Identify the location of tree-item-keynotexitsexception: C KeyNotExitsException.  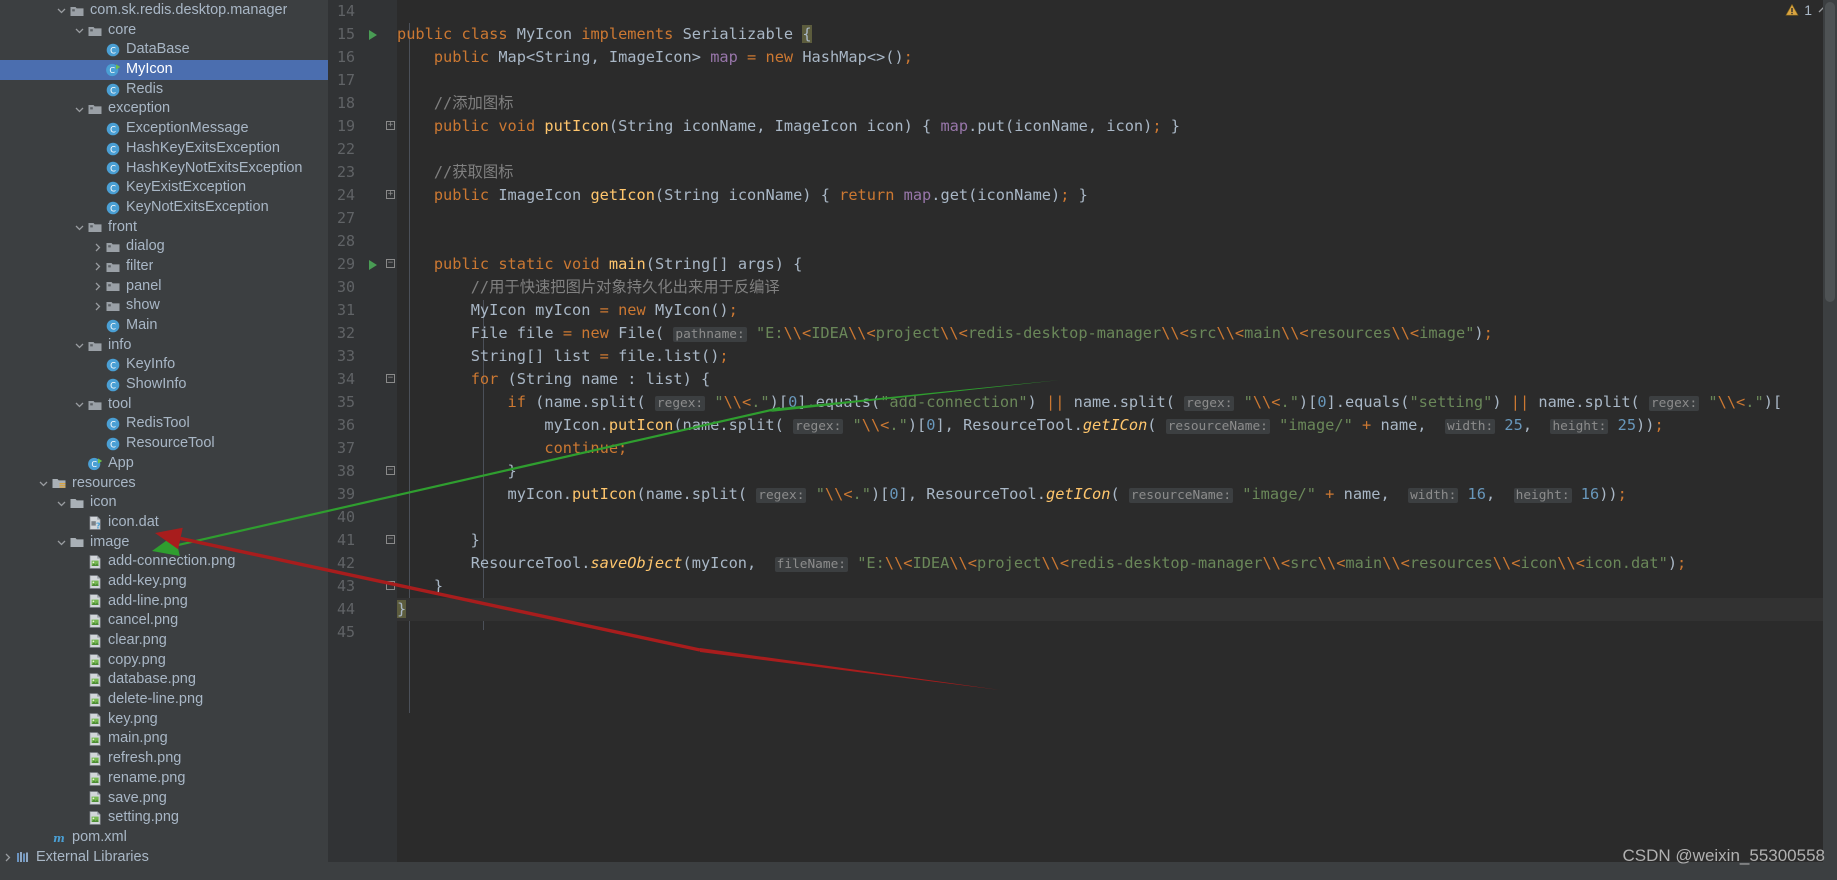
(164, 208).